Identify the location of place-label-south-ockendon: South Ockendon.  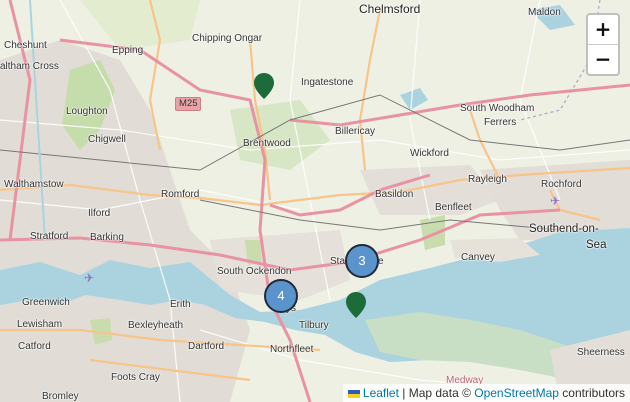
(254, 271).